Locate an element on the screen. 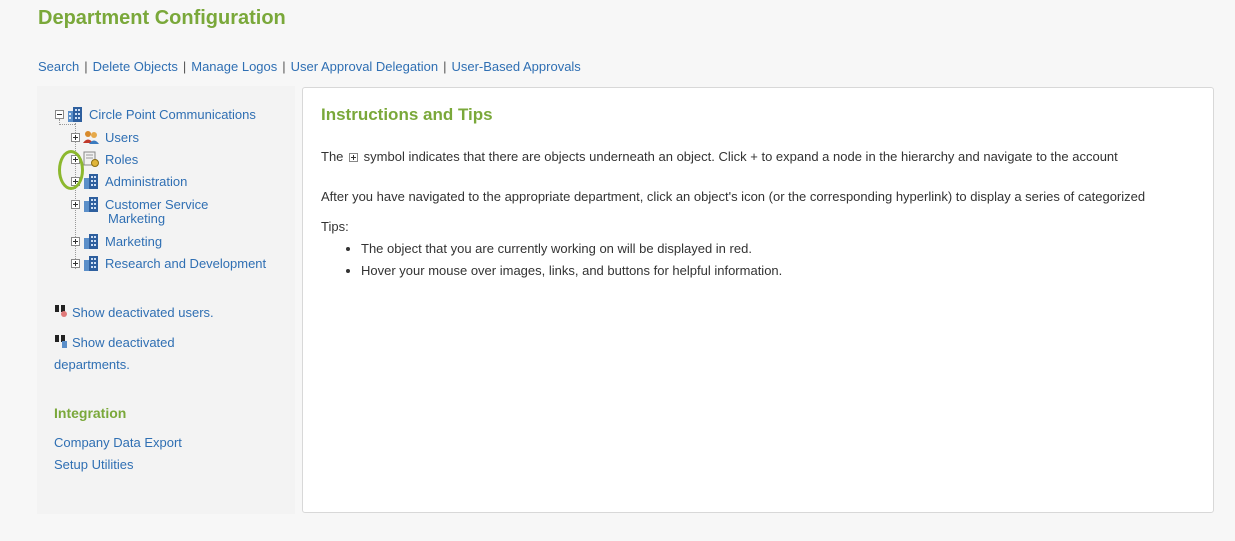 This screenshot has width=1235, height=541. delete-objects-link: Delete Objects is located at coordinates (135, 66).